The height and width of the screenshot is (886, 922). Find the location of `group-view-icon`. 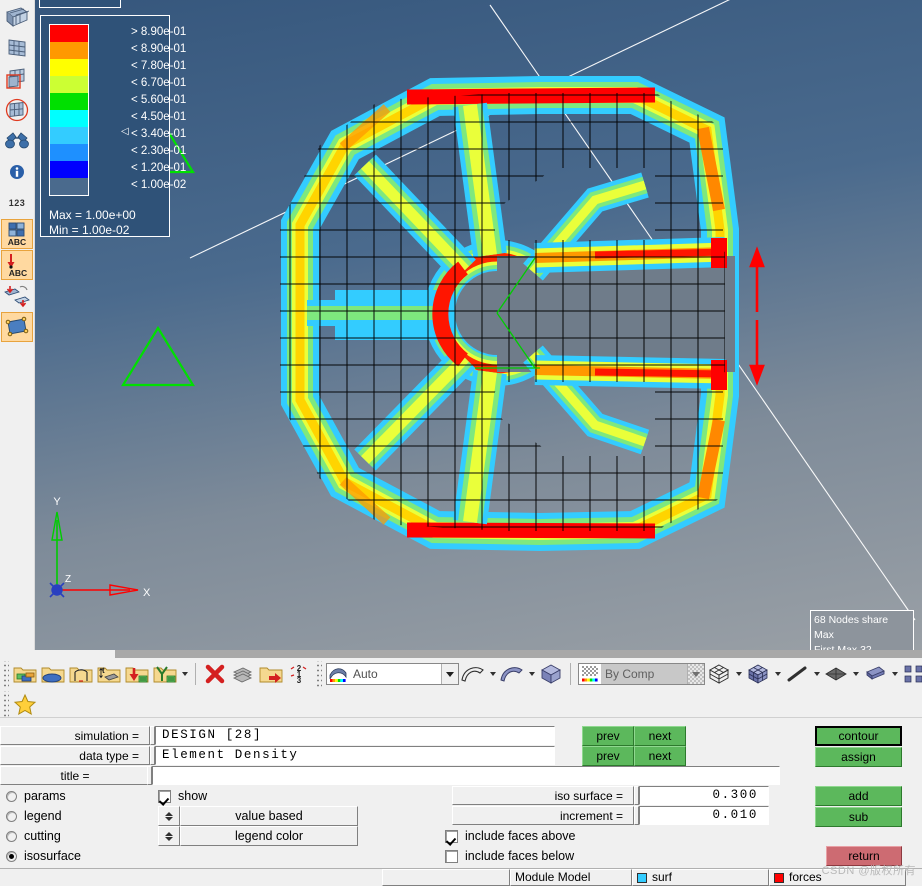

group-view-icon is located at coordinates (911, 674).